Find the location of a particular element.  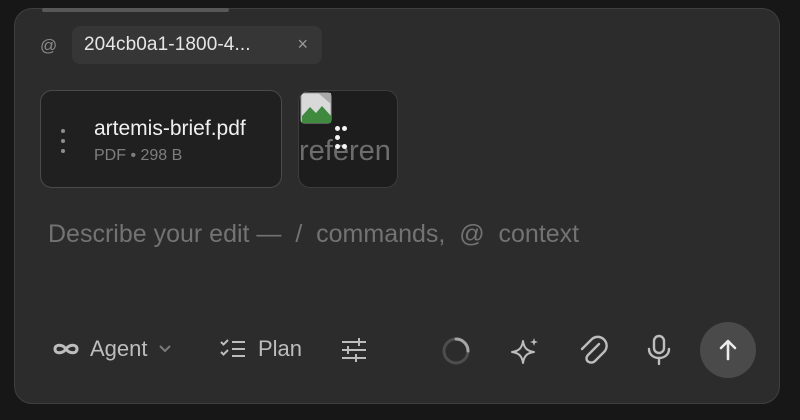

scrollbar-thumb is located at coordinates (135, 10).